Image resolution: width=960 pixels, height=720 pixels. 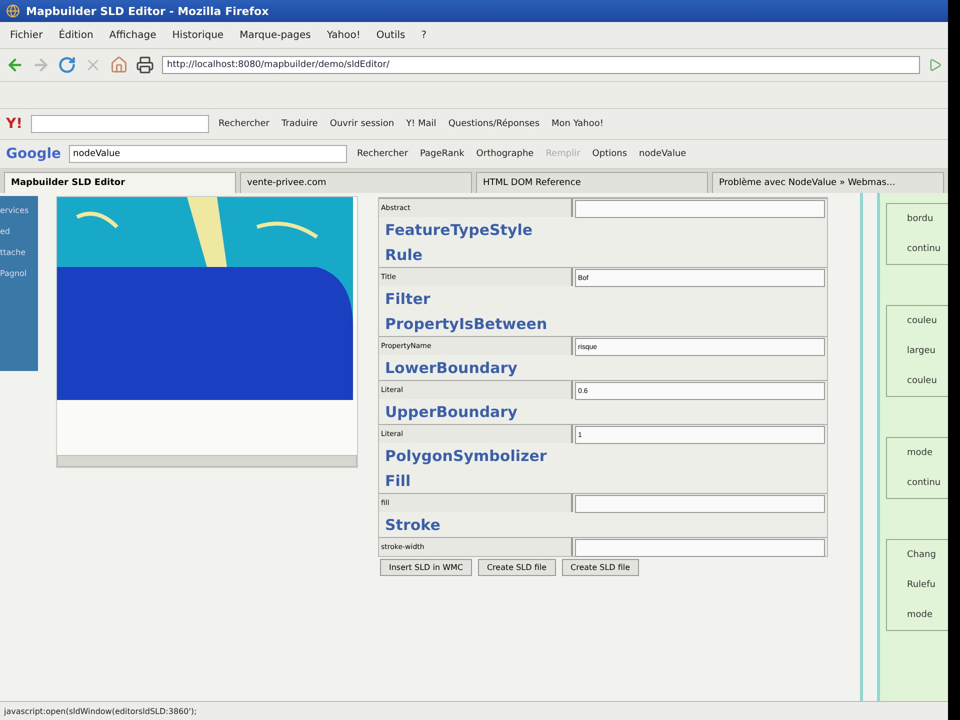 What do you see at coordinates (275, 35) in the screenshot?
I see `menu-item: Marque-pages` at bounding box center [275, 35].